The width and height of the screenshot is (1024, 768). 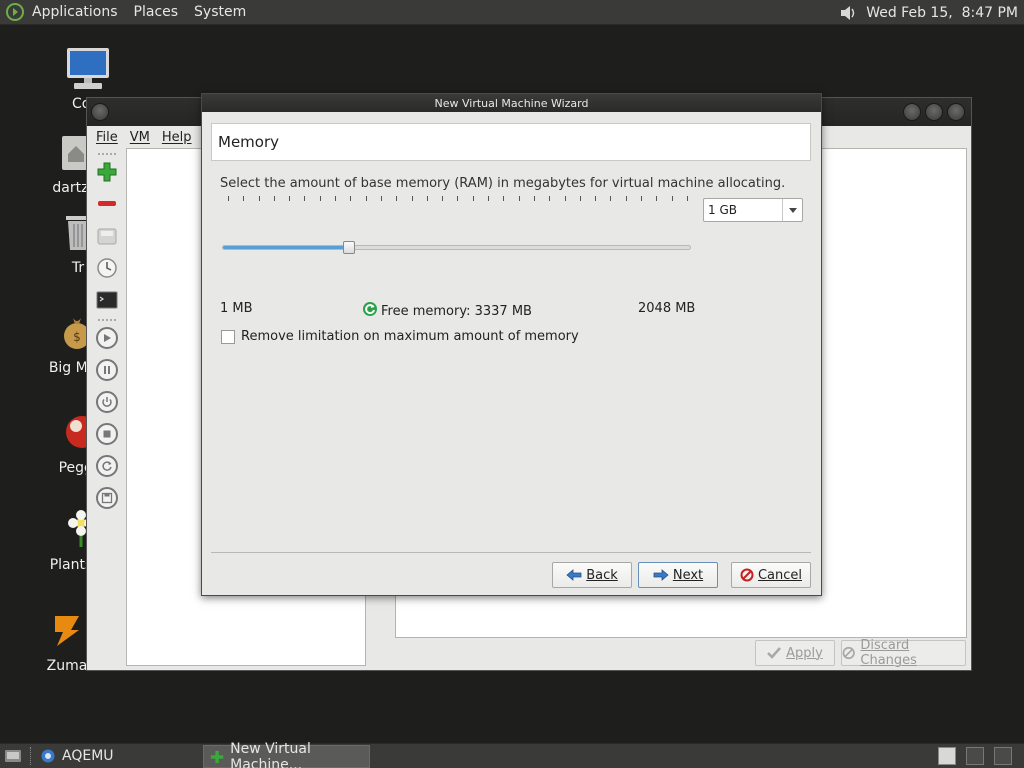 I want to click on cancel-icon, so click(x=747, y=575).